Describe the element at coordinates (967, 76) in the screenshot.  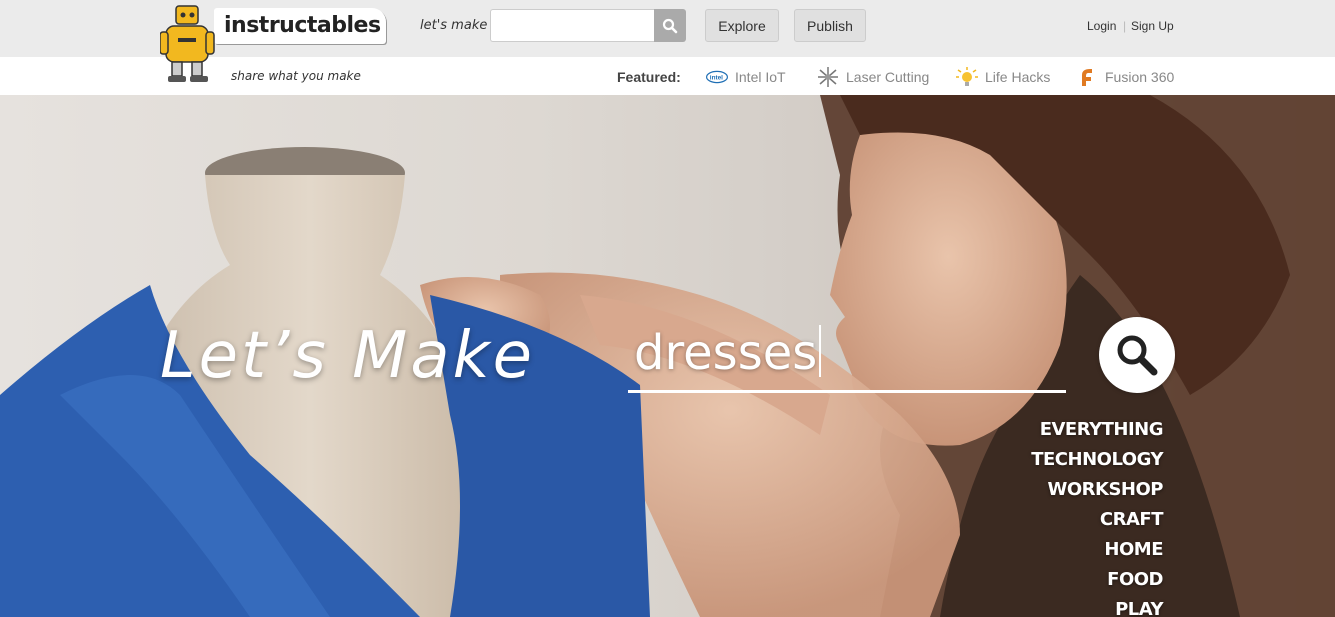
I see `lightbulb-icon` at that location.